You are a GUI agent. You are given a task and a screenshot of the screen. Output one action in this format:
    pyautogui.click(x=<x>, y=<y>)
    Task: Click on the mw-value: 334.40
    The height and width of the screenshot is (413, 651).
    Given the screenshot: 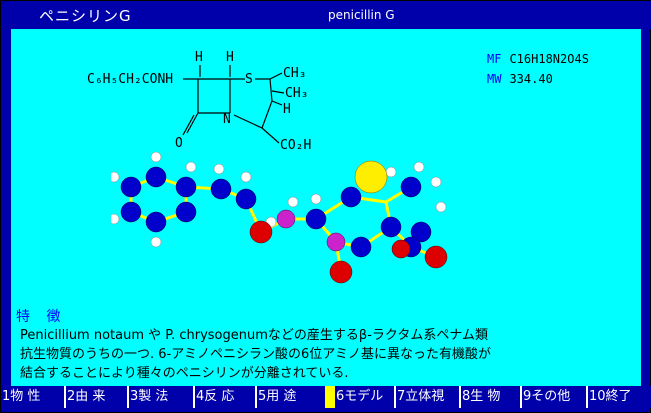 What is the action you would take?
    pyautogui.click(x=531, y=79)
    